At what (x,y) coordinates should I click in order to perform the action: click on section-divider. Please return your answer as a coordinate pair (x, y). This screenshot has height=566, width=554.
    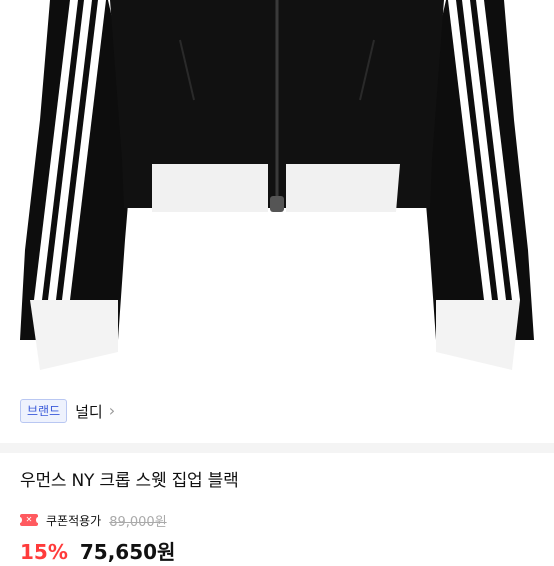
    Looking at the image, I should click on (277, 448).